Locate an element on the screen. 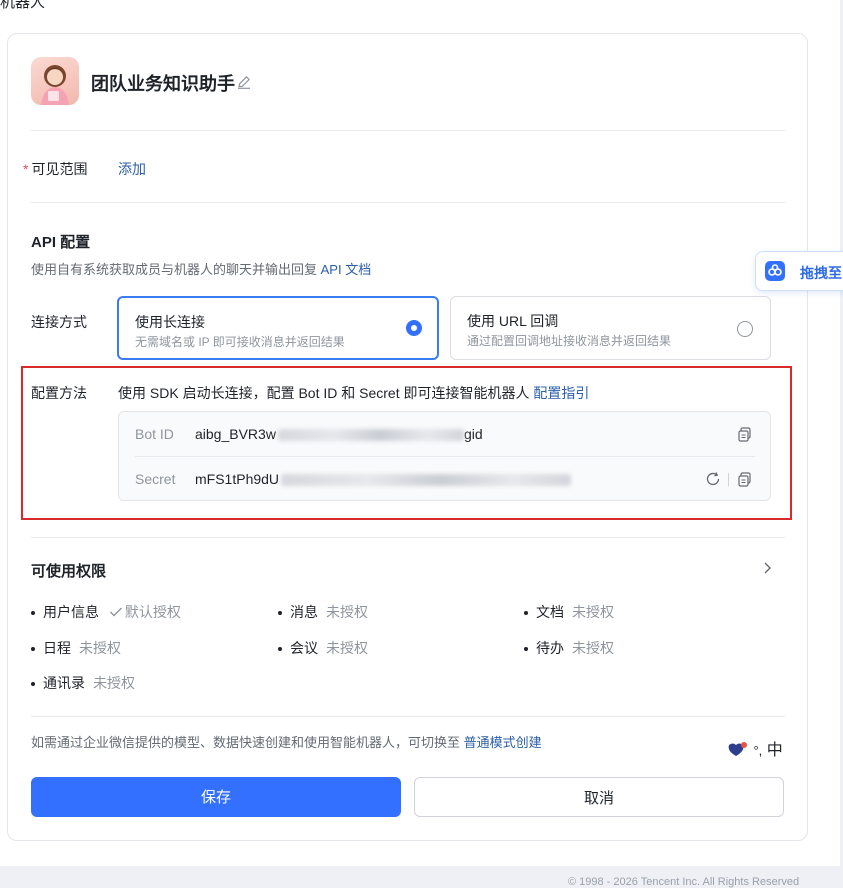 This screenshot has width=843, height=888. ime-logo-icon is located at coordinates (737, 749).